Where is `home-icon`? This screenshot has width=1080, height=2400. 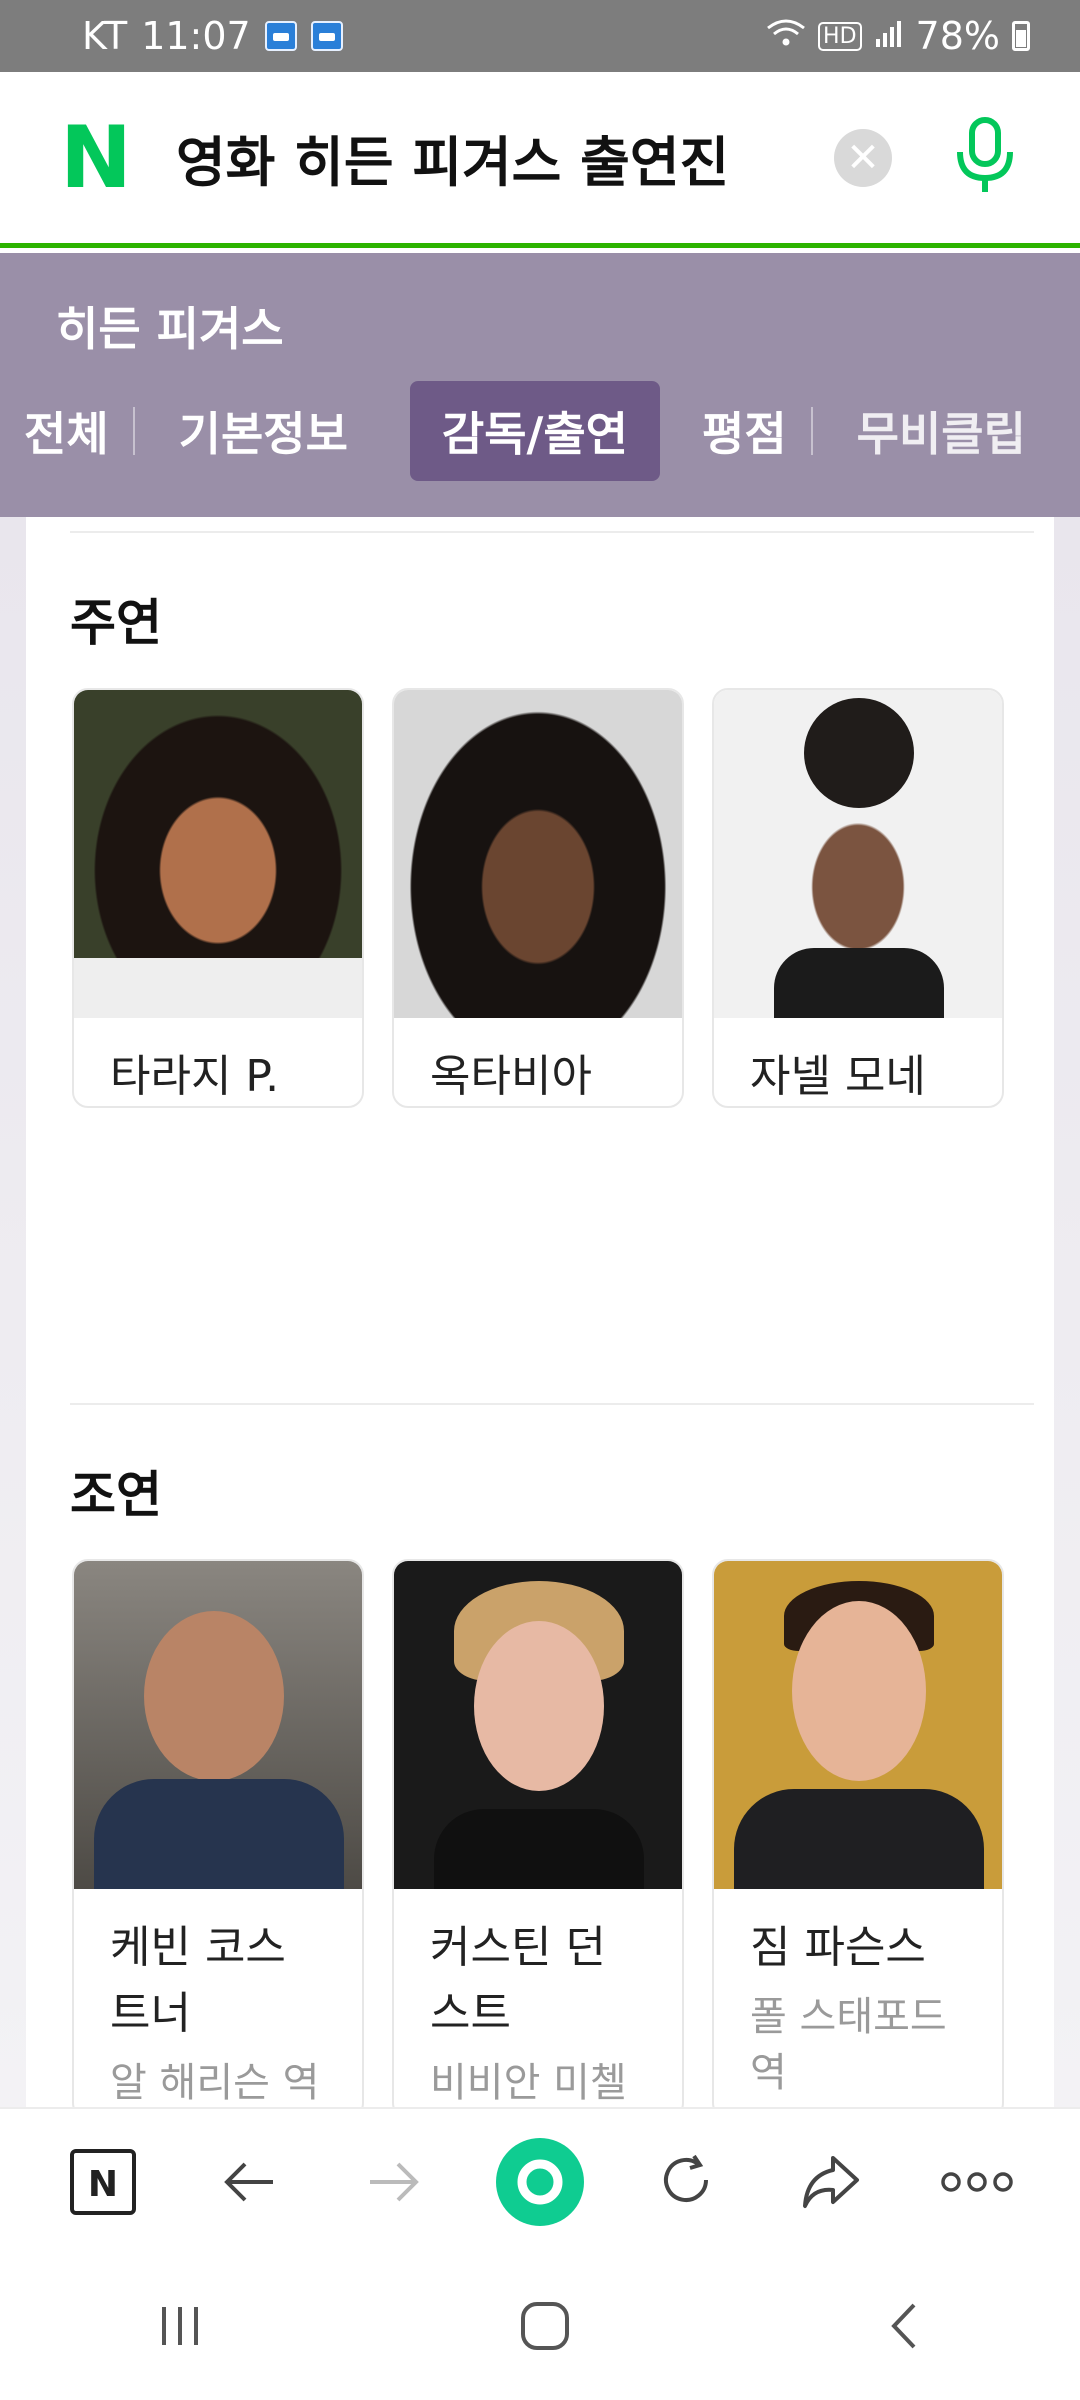
home-icon is located at coordinates (545, 2328).